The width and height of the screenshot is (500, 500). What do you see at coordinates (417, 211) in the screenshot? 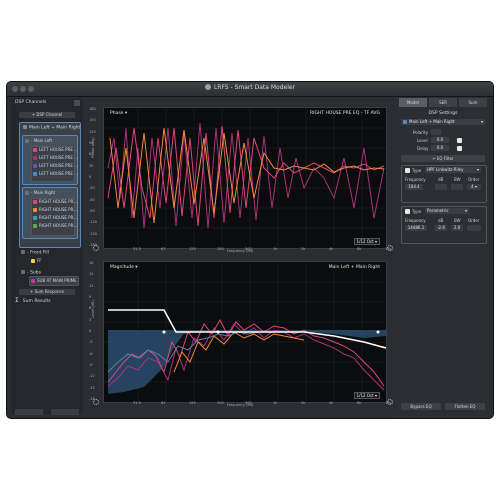
I see `filter-2-type-label: Type` at bounding box center [417, 211].